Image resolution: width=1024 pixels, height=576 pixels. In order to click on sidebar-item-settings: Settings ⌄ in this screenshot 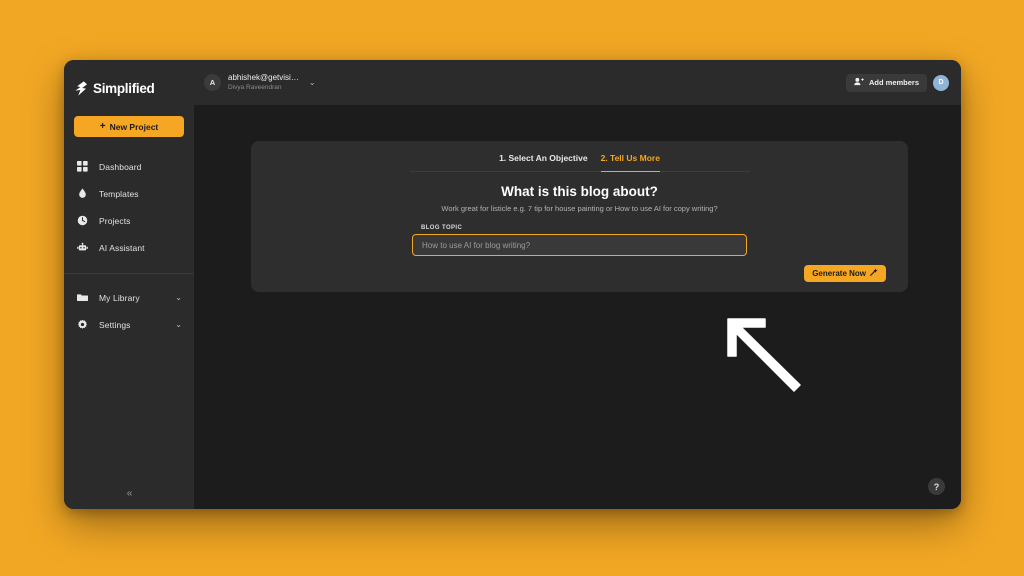, I will do `click(129, 324)`.